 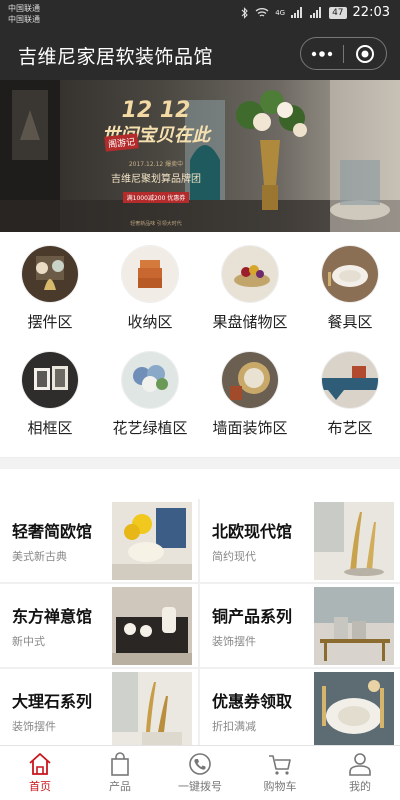 What do you see at coordinates (52, 616) in the screenshot?
I see `feature-title: 东方禅意馆` at bounding box center [52, 616].